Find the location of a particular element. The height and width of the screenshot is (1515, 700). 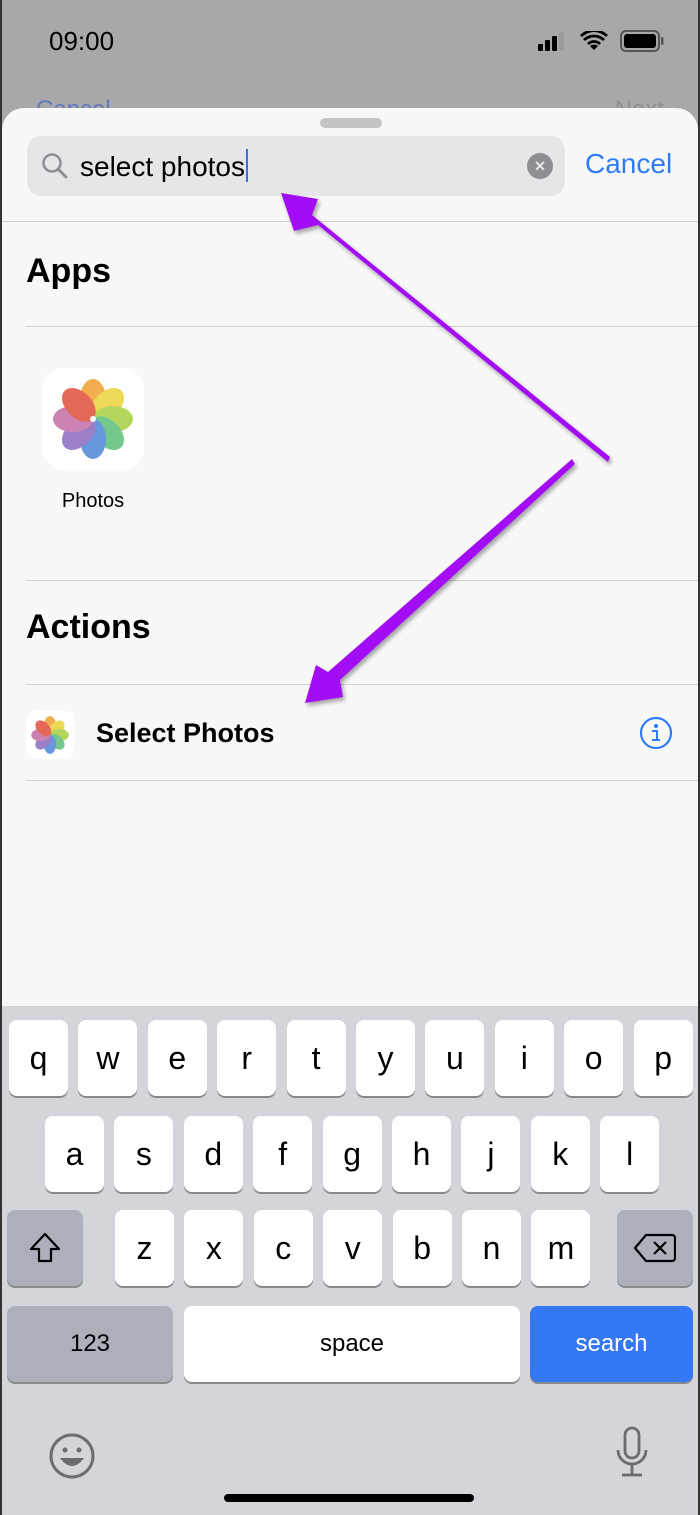

signal-icon is located at coordinates (551, 41).